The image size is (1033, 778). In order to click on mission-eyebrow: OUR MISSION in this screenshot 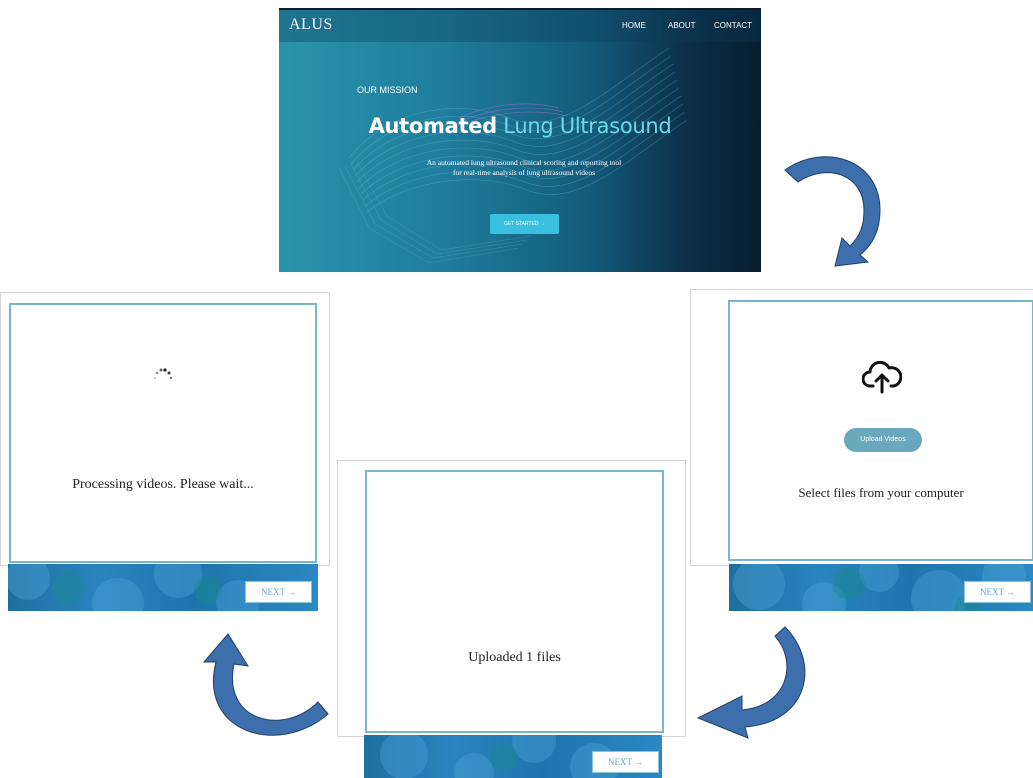, I will do `click(387, 90)`.